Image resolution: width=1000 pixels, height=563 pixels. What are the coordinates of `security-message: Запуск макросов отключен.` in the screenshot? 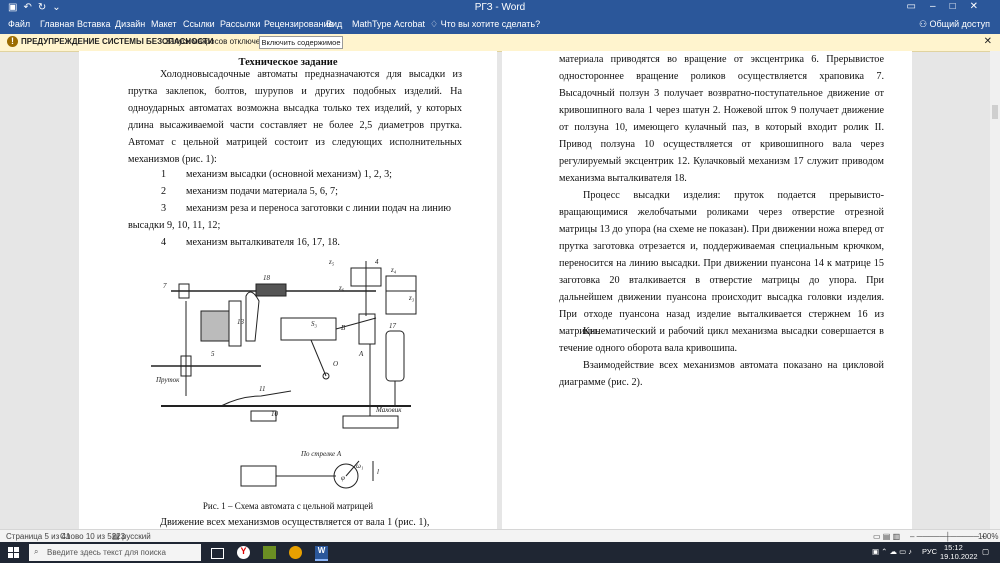 It's located at (216, 41).